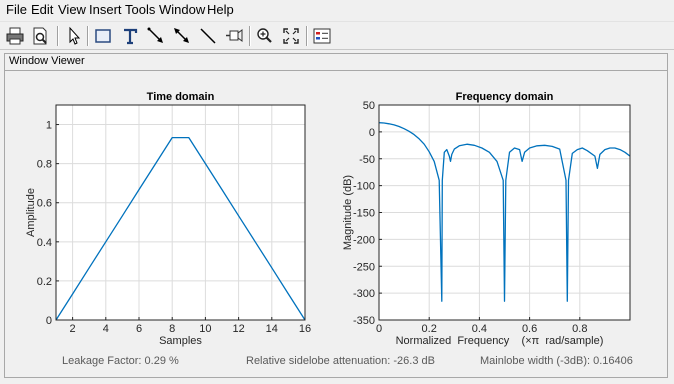 The height and width of the screenshot is (384, 674). What do you see at coordinates (372, 133) in the screenshot?
I see `frequency-domain-y-tick-label: 0` at bounding box center [372, 133].